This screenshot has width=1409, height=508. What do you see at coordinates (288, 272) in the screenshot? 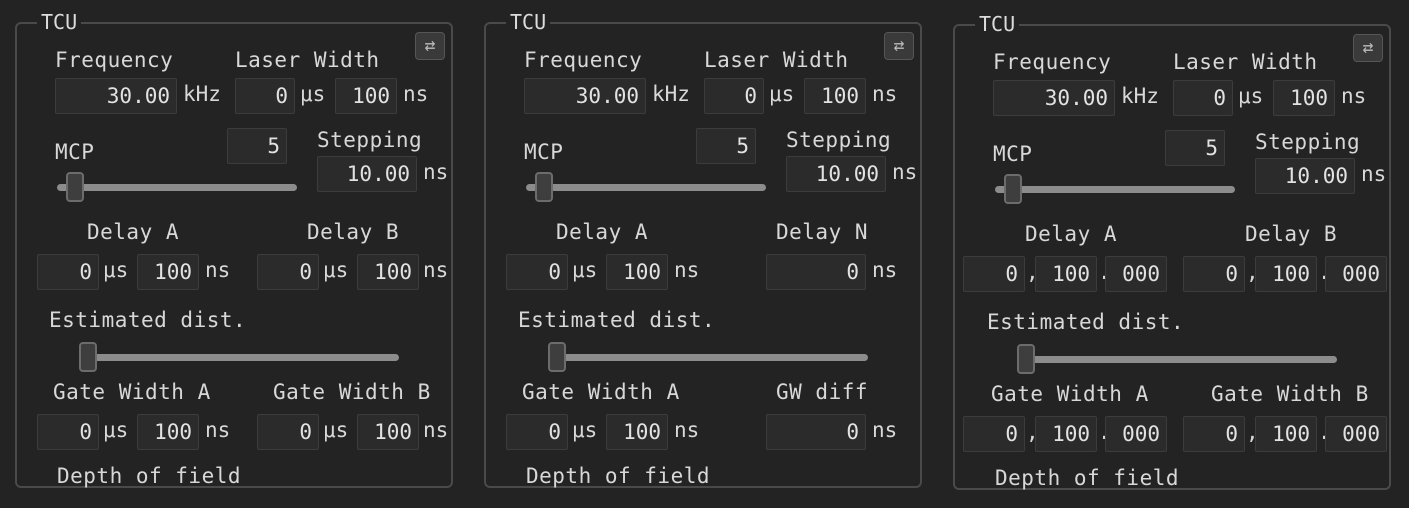
I see `delay-b-us-input: 0` at bounding box center [288, 272].